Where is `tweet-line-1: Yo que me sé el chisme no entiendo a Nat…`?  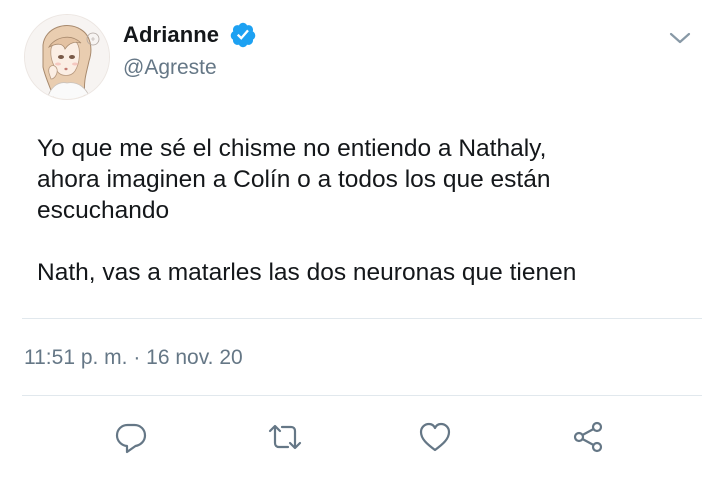
tweet-line-1: Yo que me sé el chisme no entiendo a Nat… is located at coordinates (292, 148).